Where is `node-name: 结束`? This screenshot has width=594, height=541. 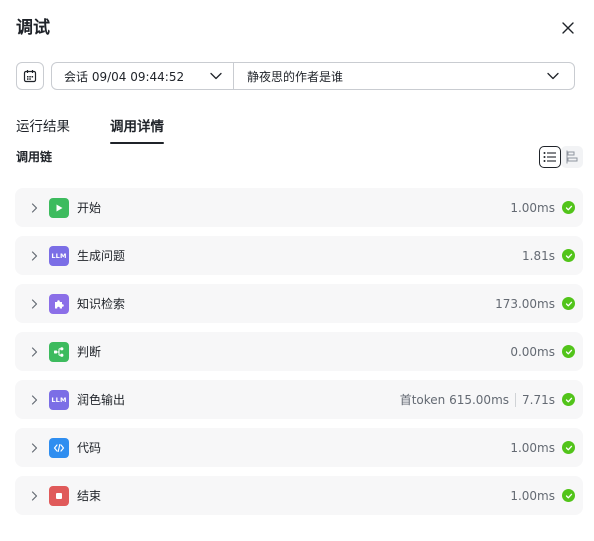
node-name: 结束 is located at coordinates (89, 496).